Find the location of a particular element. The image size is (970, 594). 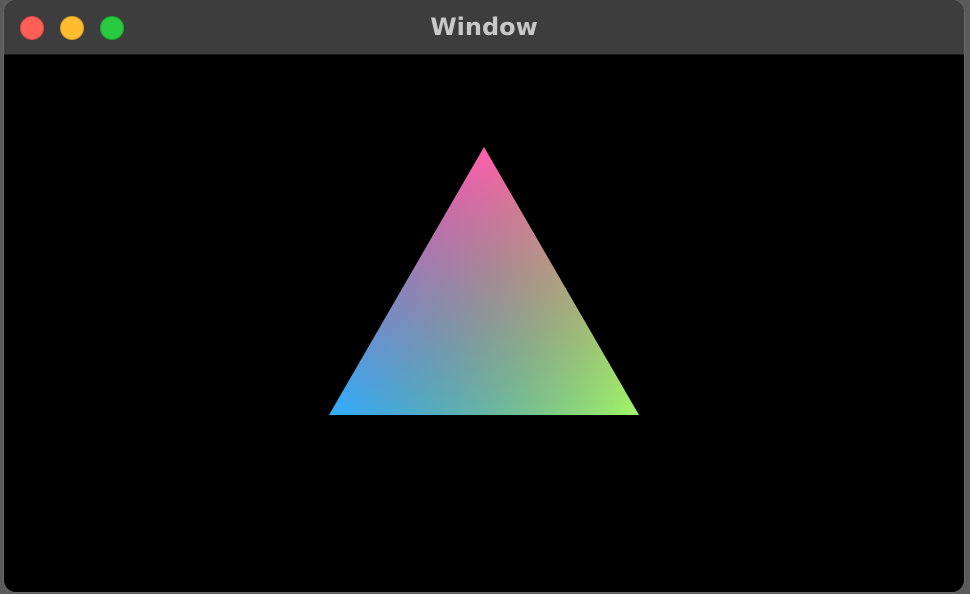

triangle-svg is located at coordinates (484, 281).